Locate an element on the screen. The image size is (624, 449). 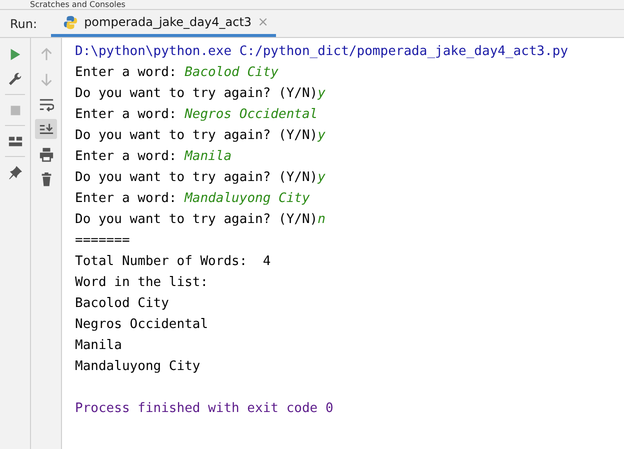
wrap-icon is located at coordinates (46, 104).